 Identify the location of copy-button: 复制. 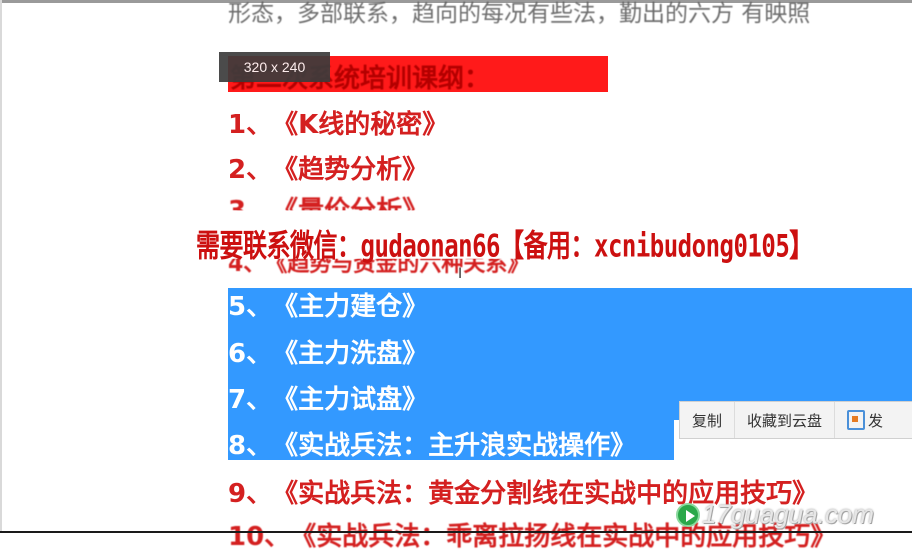
(708, 420).